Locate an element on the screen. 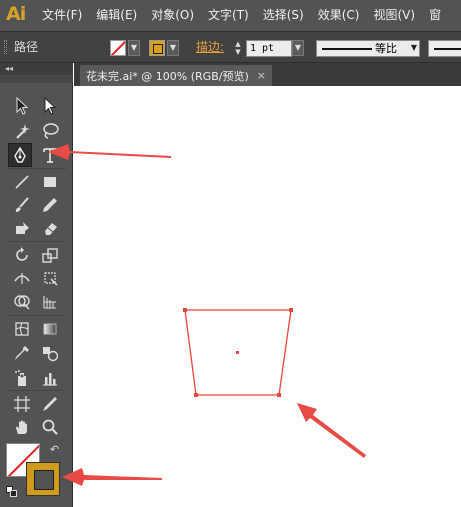  scale-tool is located at coordinates (50, 255).